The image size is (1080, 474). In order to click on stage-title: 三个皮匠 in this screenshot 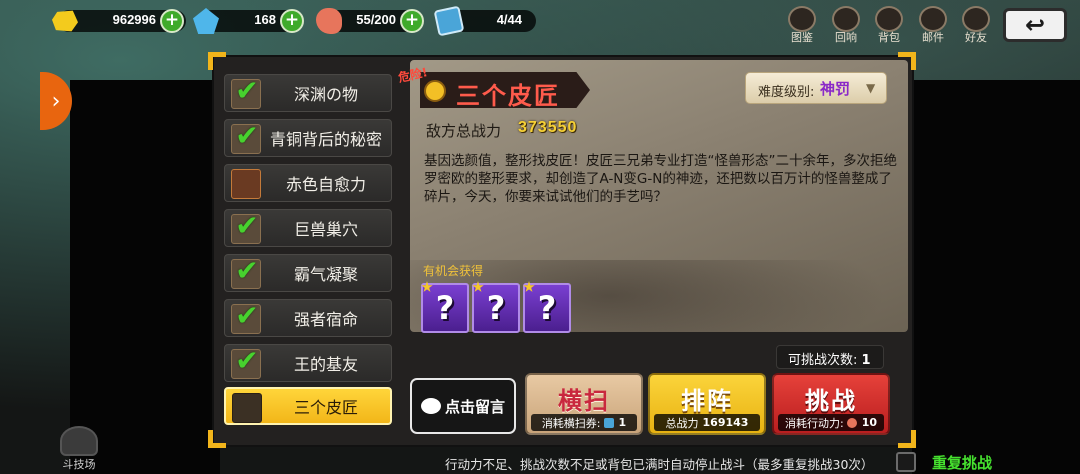, I will do `click(508, 96)`.